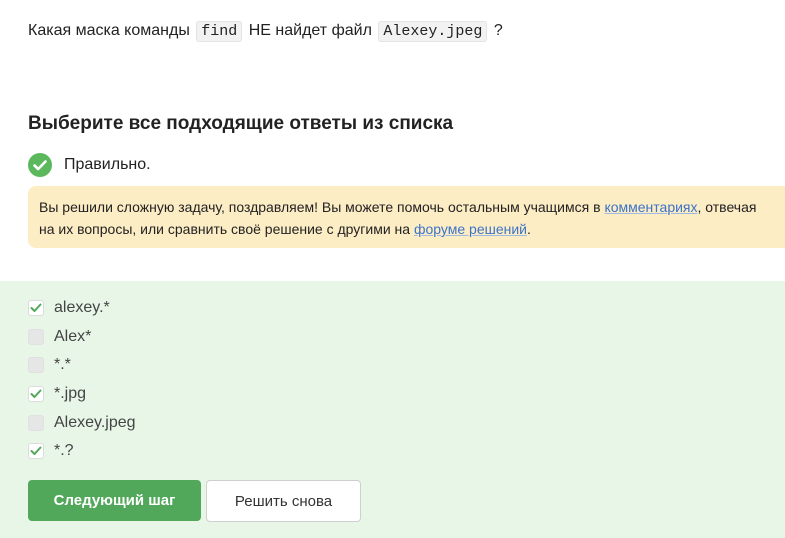  Describe the element at coordinates (310, 30) in the screenshot. I see `question-middle: НЕ найдет файл` at that location.